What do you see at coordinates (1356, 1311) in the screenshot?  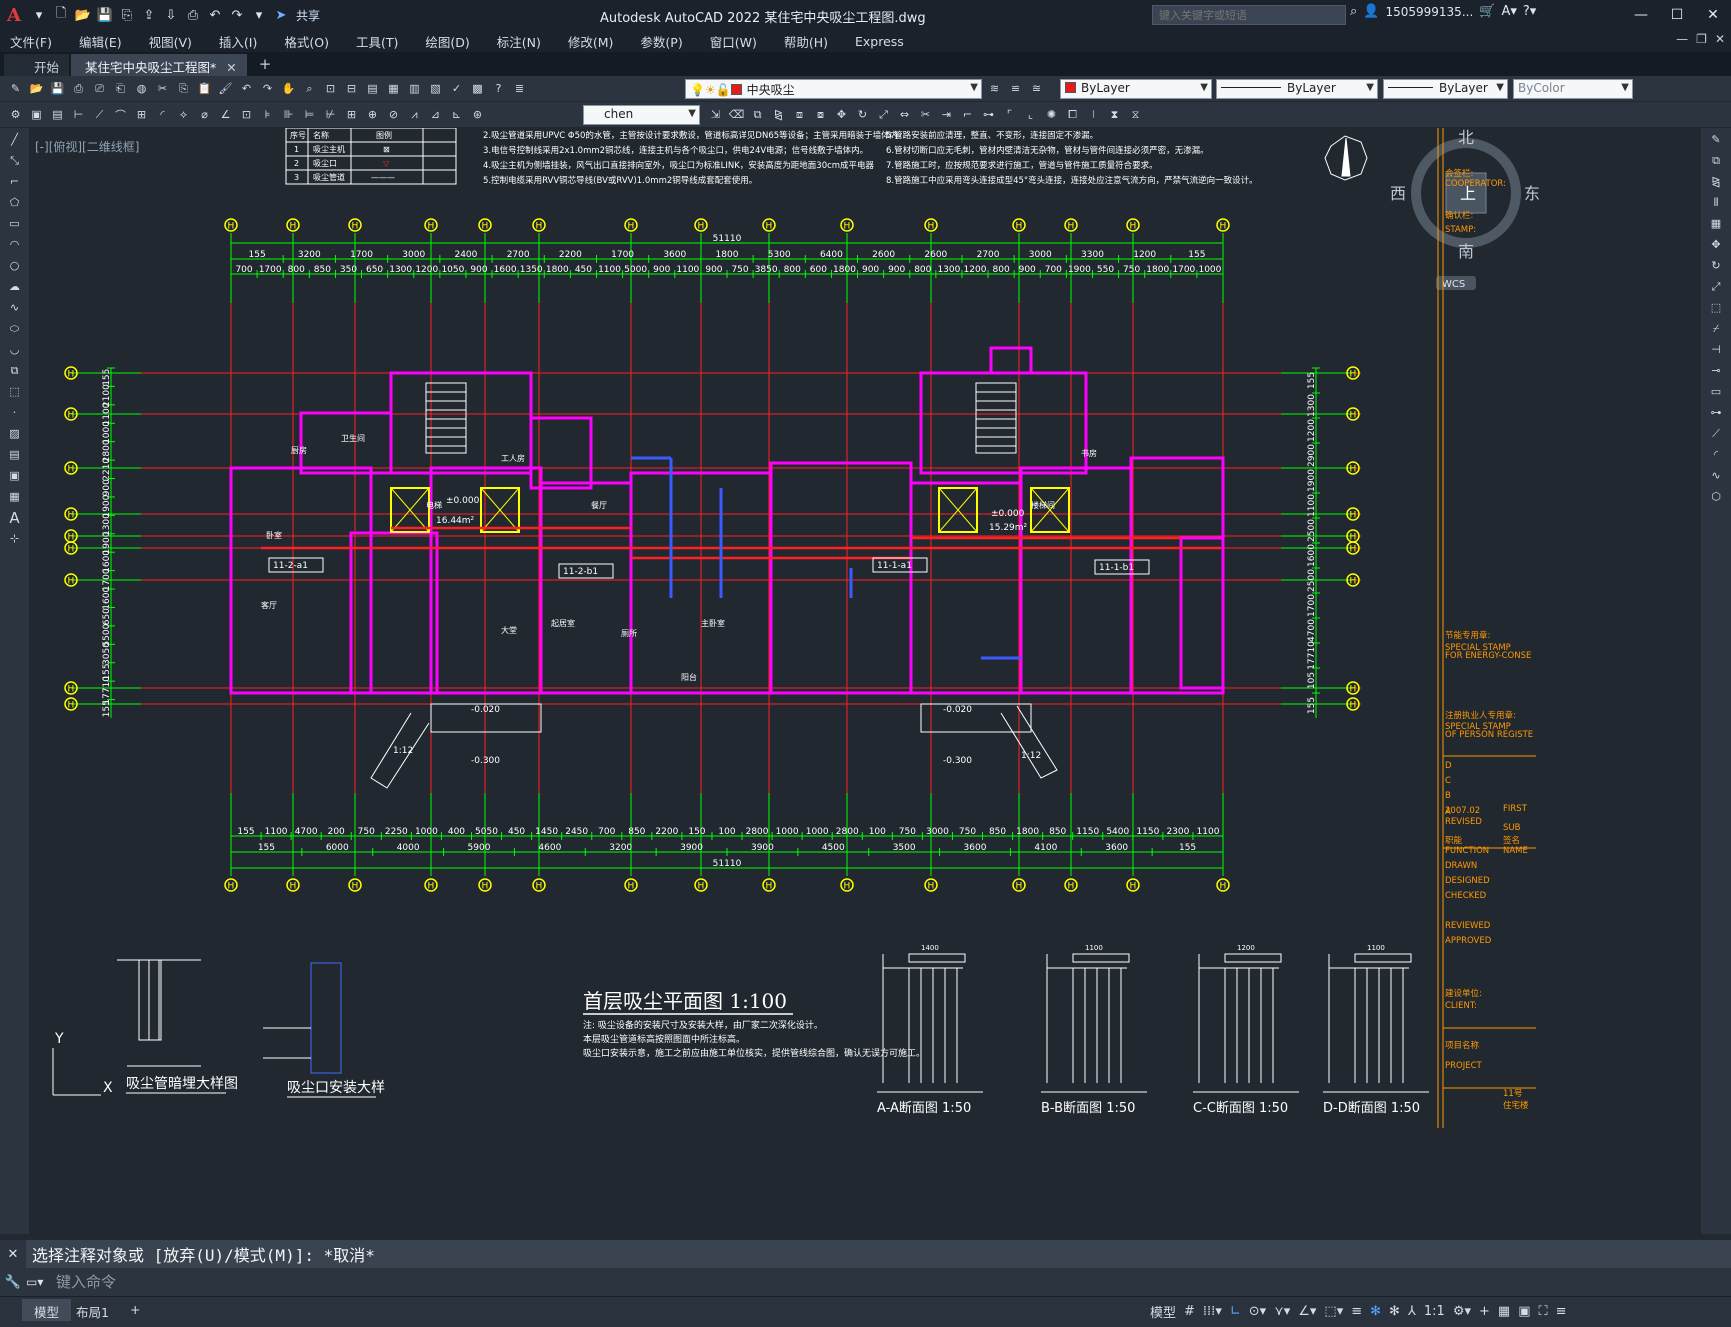 I see `lineweight-icon: ≡` at bounding box center [1356, 1311].